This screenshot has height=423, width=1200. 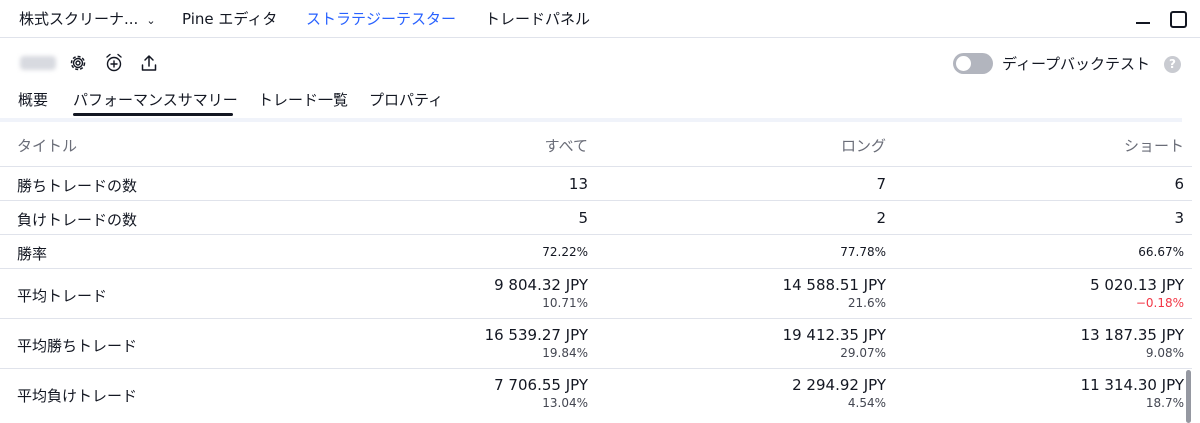 I want to click on cell-short-percent: 9.08%, so click(x=1164, y=353).